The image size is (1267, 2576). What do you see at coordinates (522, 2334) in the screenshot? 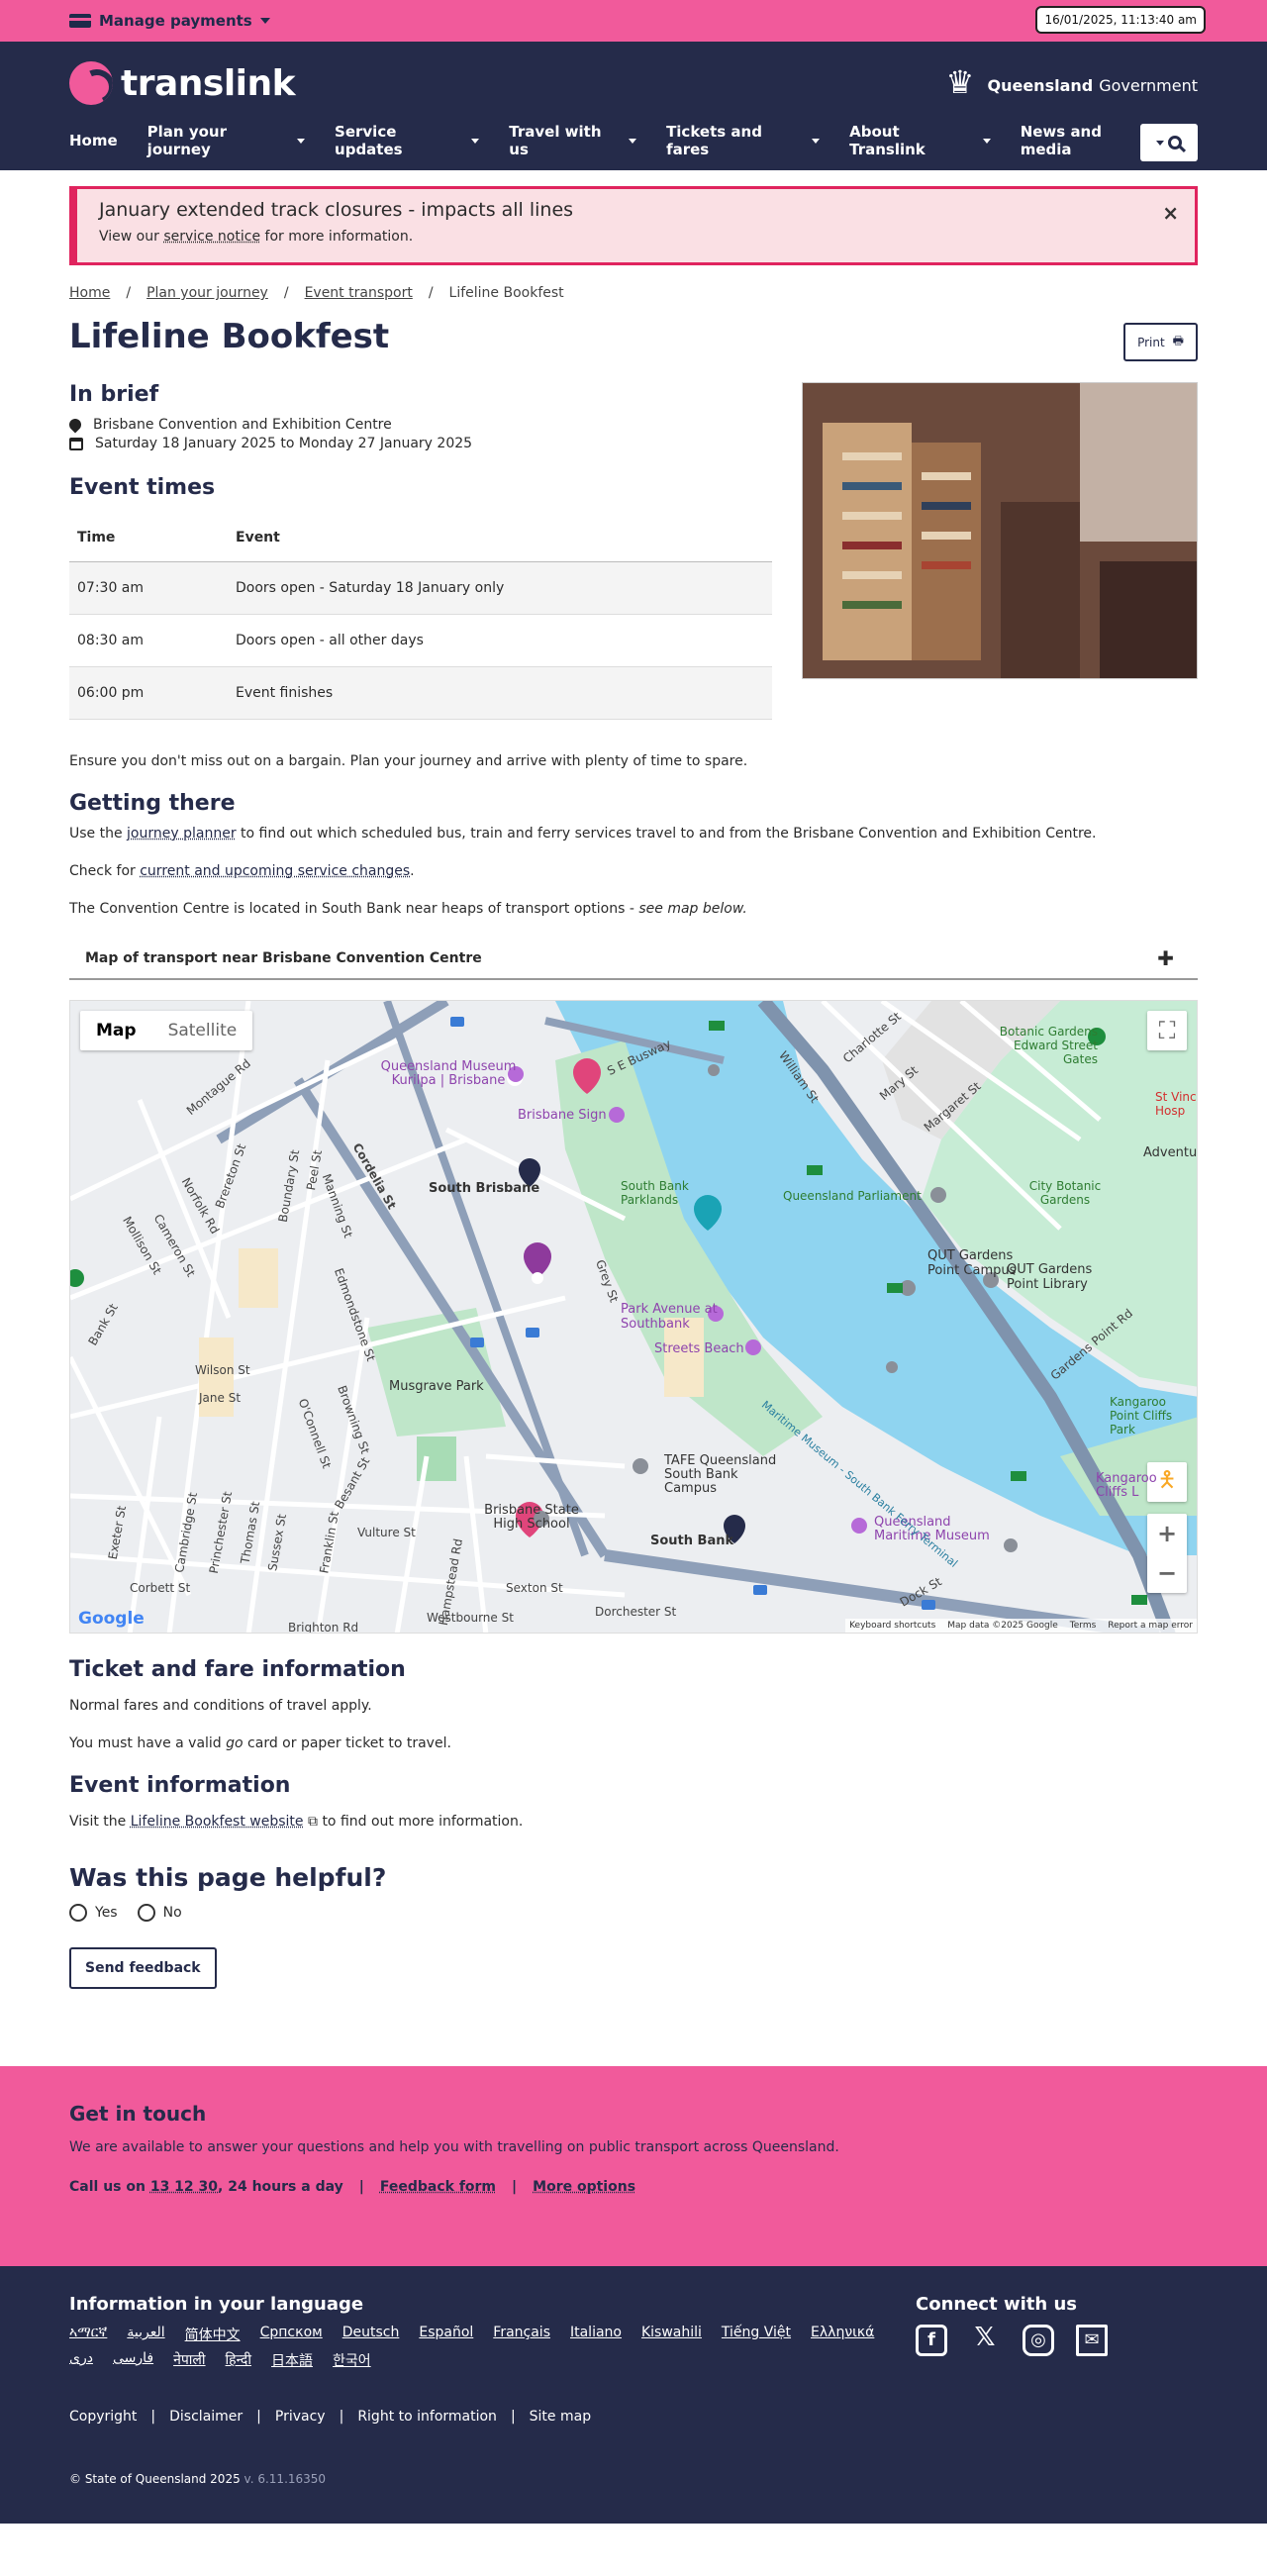
I see `language-link: Français` at bounding box center [522, 2334].